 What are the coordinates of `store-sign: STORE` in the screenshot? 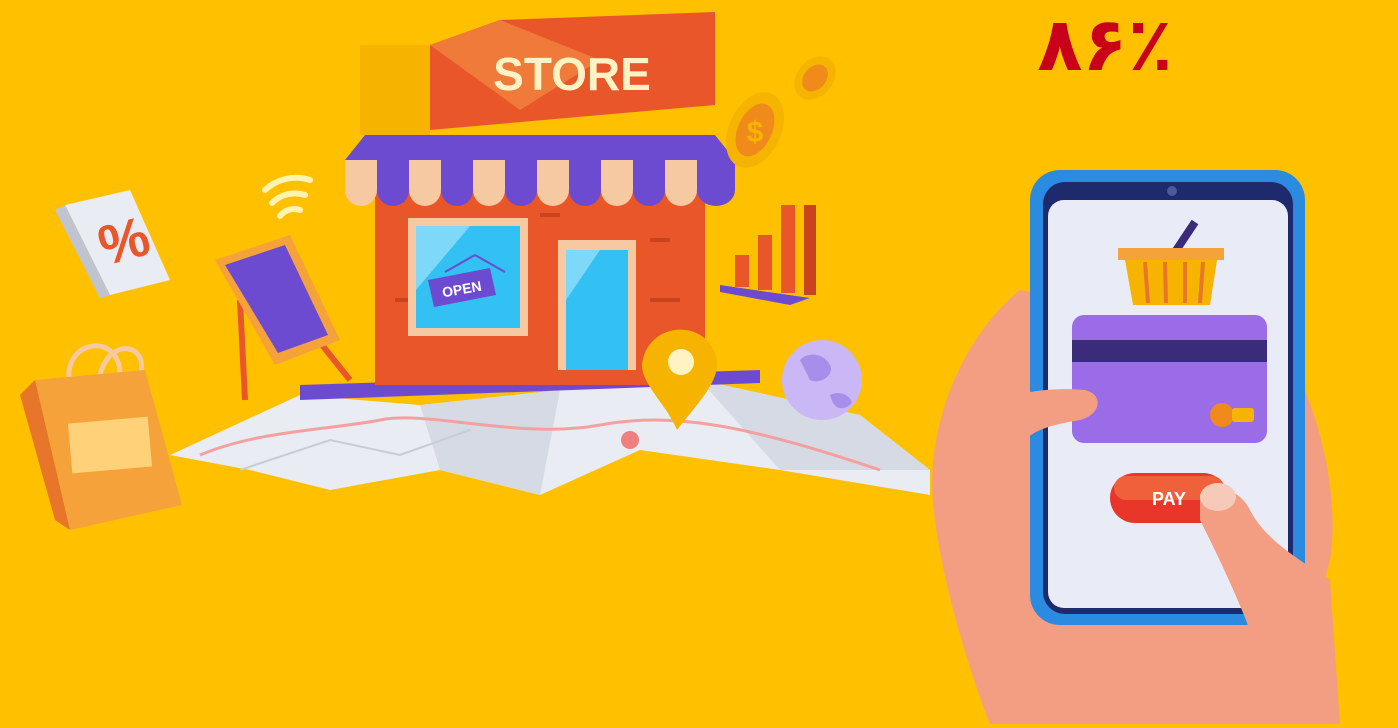 It's located at (537, 73).